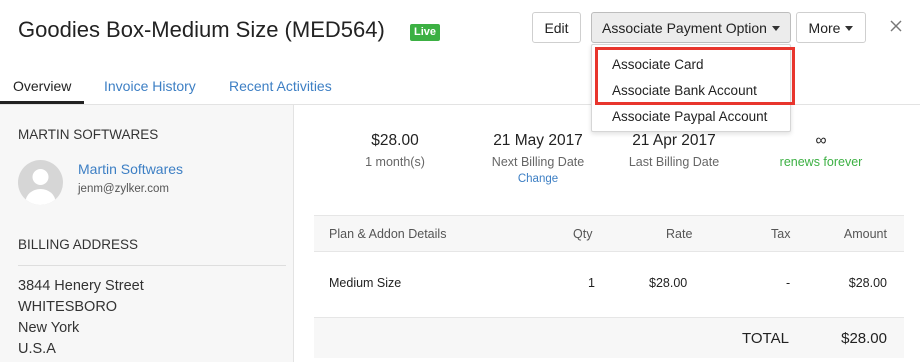  I want to click on renews-label: renews forever, so click(821, 162).